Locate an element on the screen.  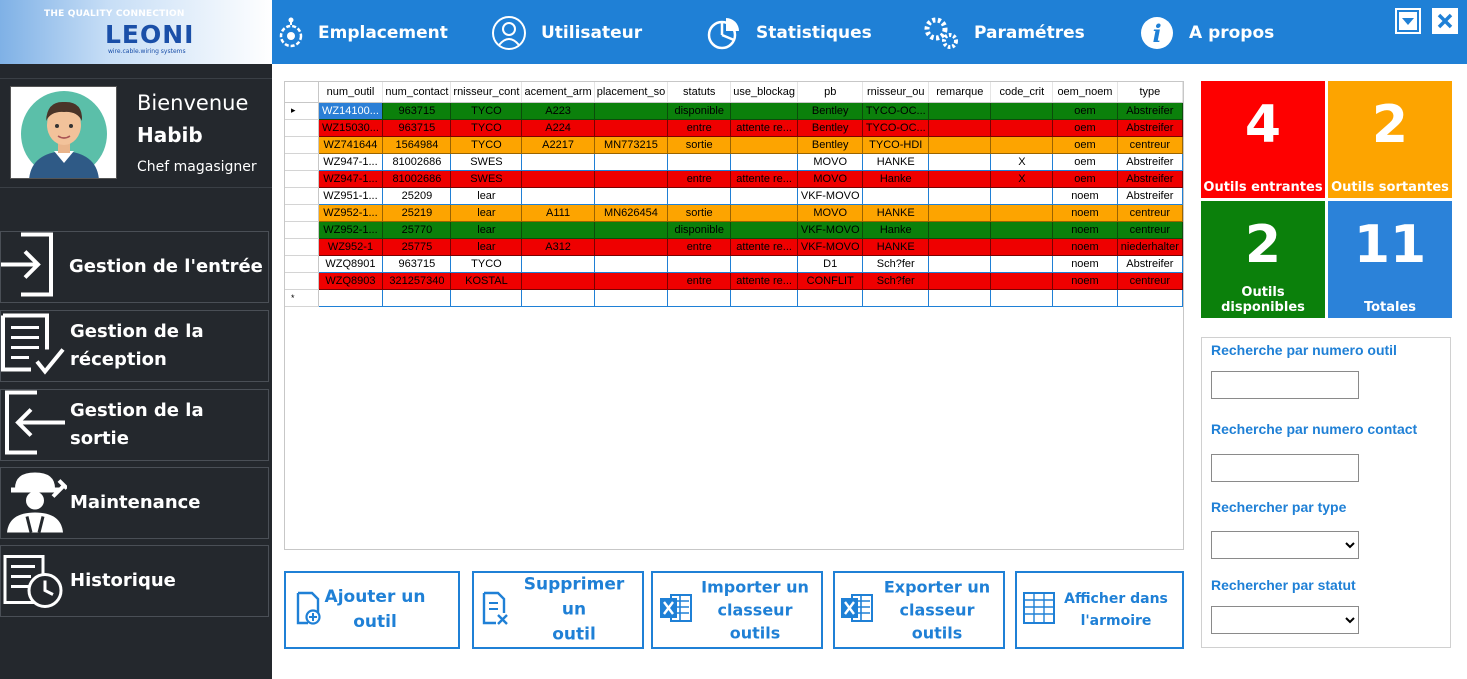
table-cell: Sch?fer is located at coordinates (896, 263).